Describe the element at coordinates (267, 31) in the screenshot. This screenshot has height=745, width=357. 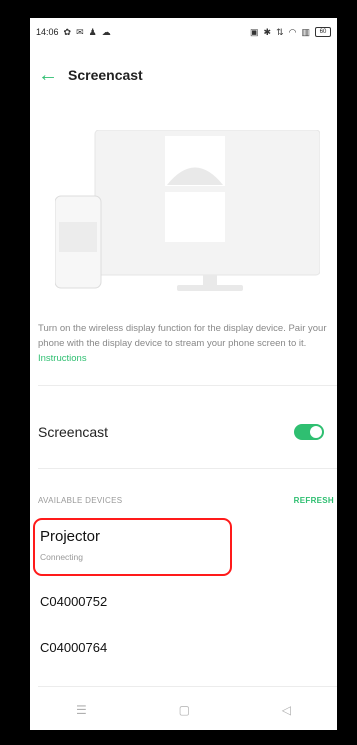
I see `bluetooth-icon: ✱` at that location.